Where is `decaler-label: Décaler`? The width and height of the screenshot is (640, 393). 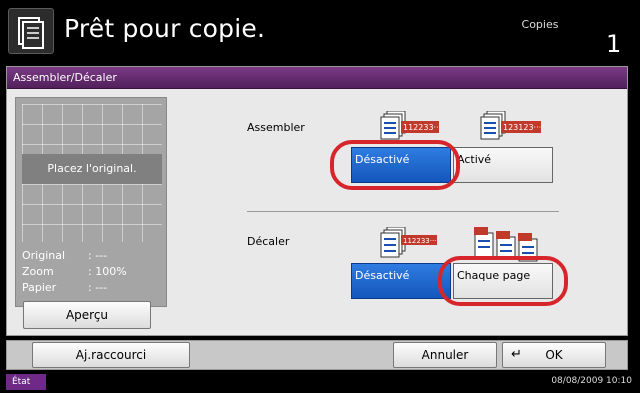
decaler-label: Décaler is located at coordinates (268, 241).